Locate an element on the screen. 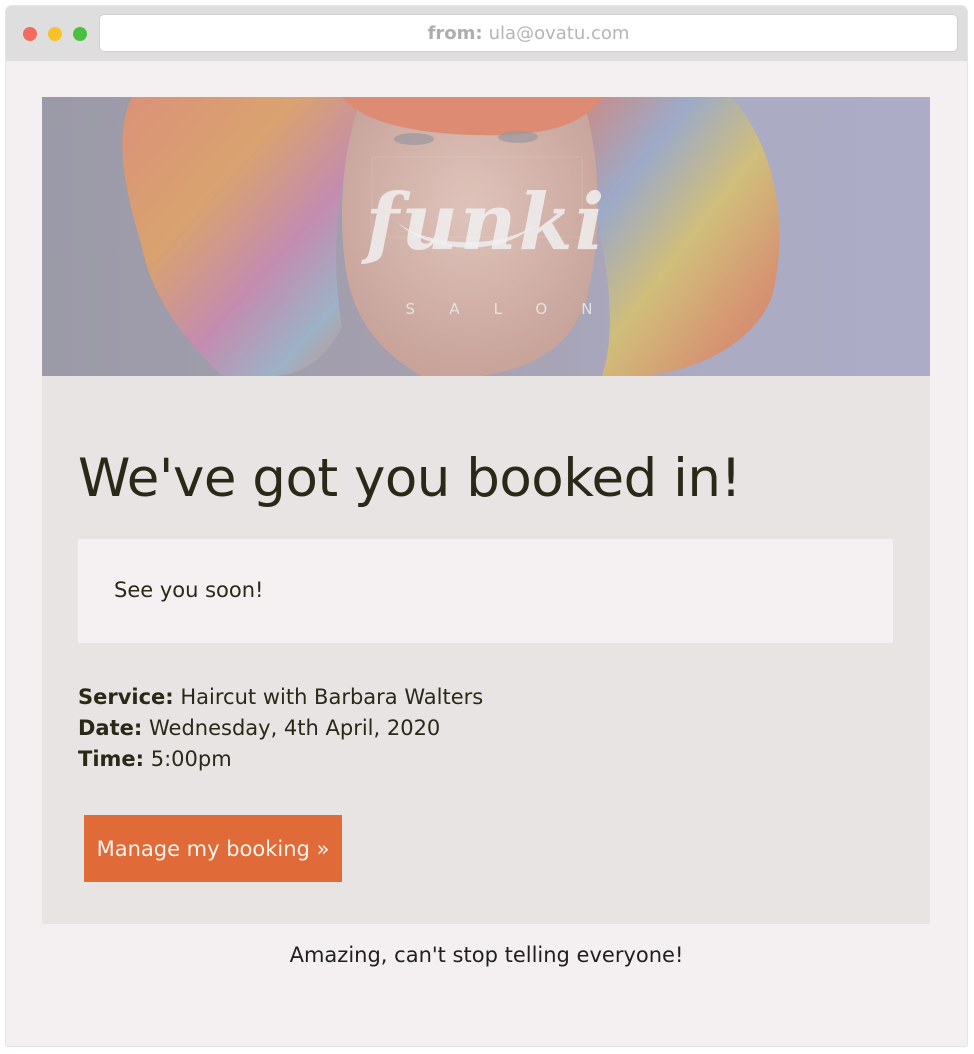 The height and width of the screenshot is (1054, 974). confirmation-headline: We've got you booked in! is located at coordinates (410, 478).